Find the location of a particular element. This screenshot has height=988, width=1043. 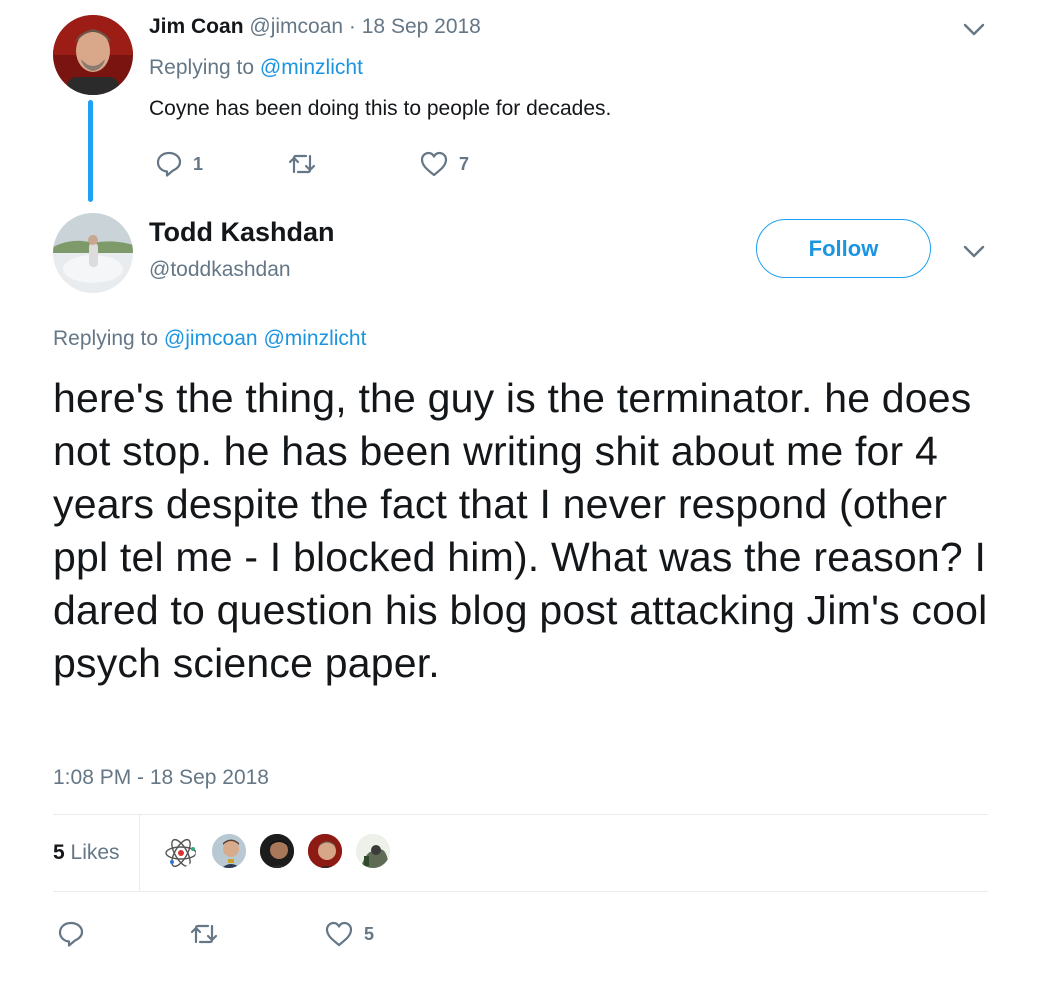

reply-button is located at coordinates (71, 934).